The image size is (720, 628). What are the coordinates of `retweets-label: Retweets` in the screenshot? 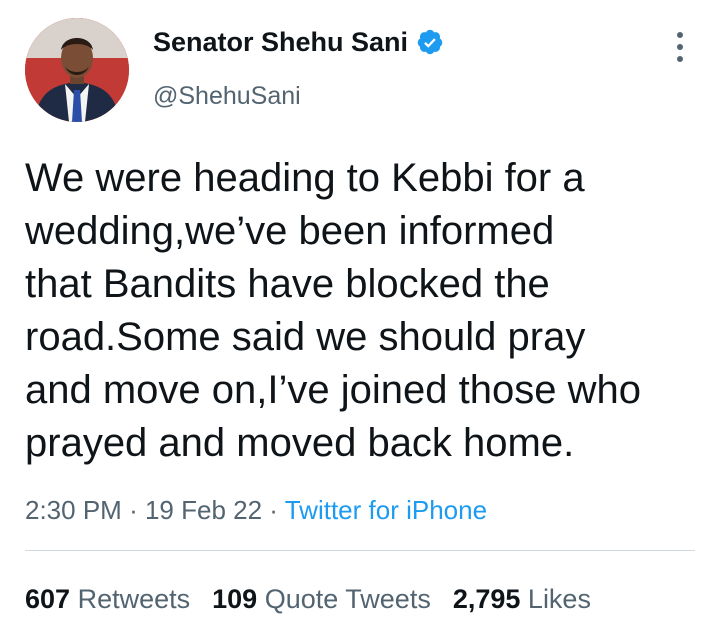 It's located at (134, 599).